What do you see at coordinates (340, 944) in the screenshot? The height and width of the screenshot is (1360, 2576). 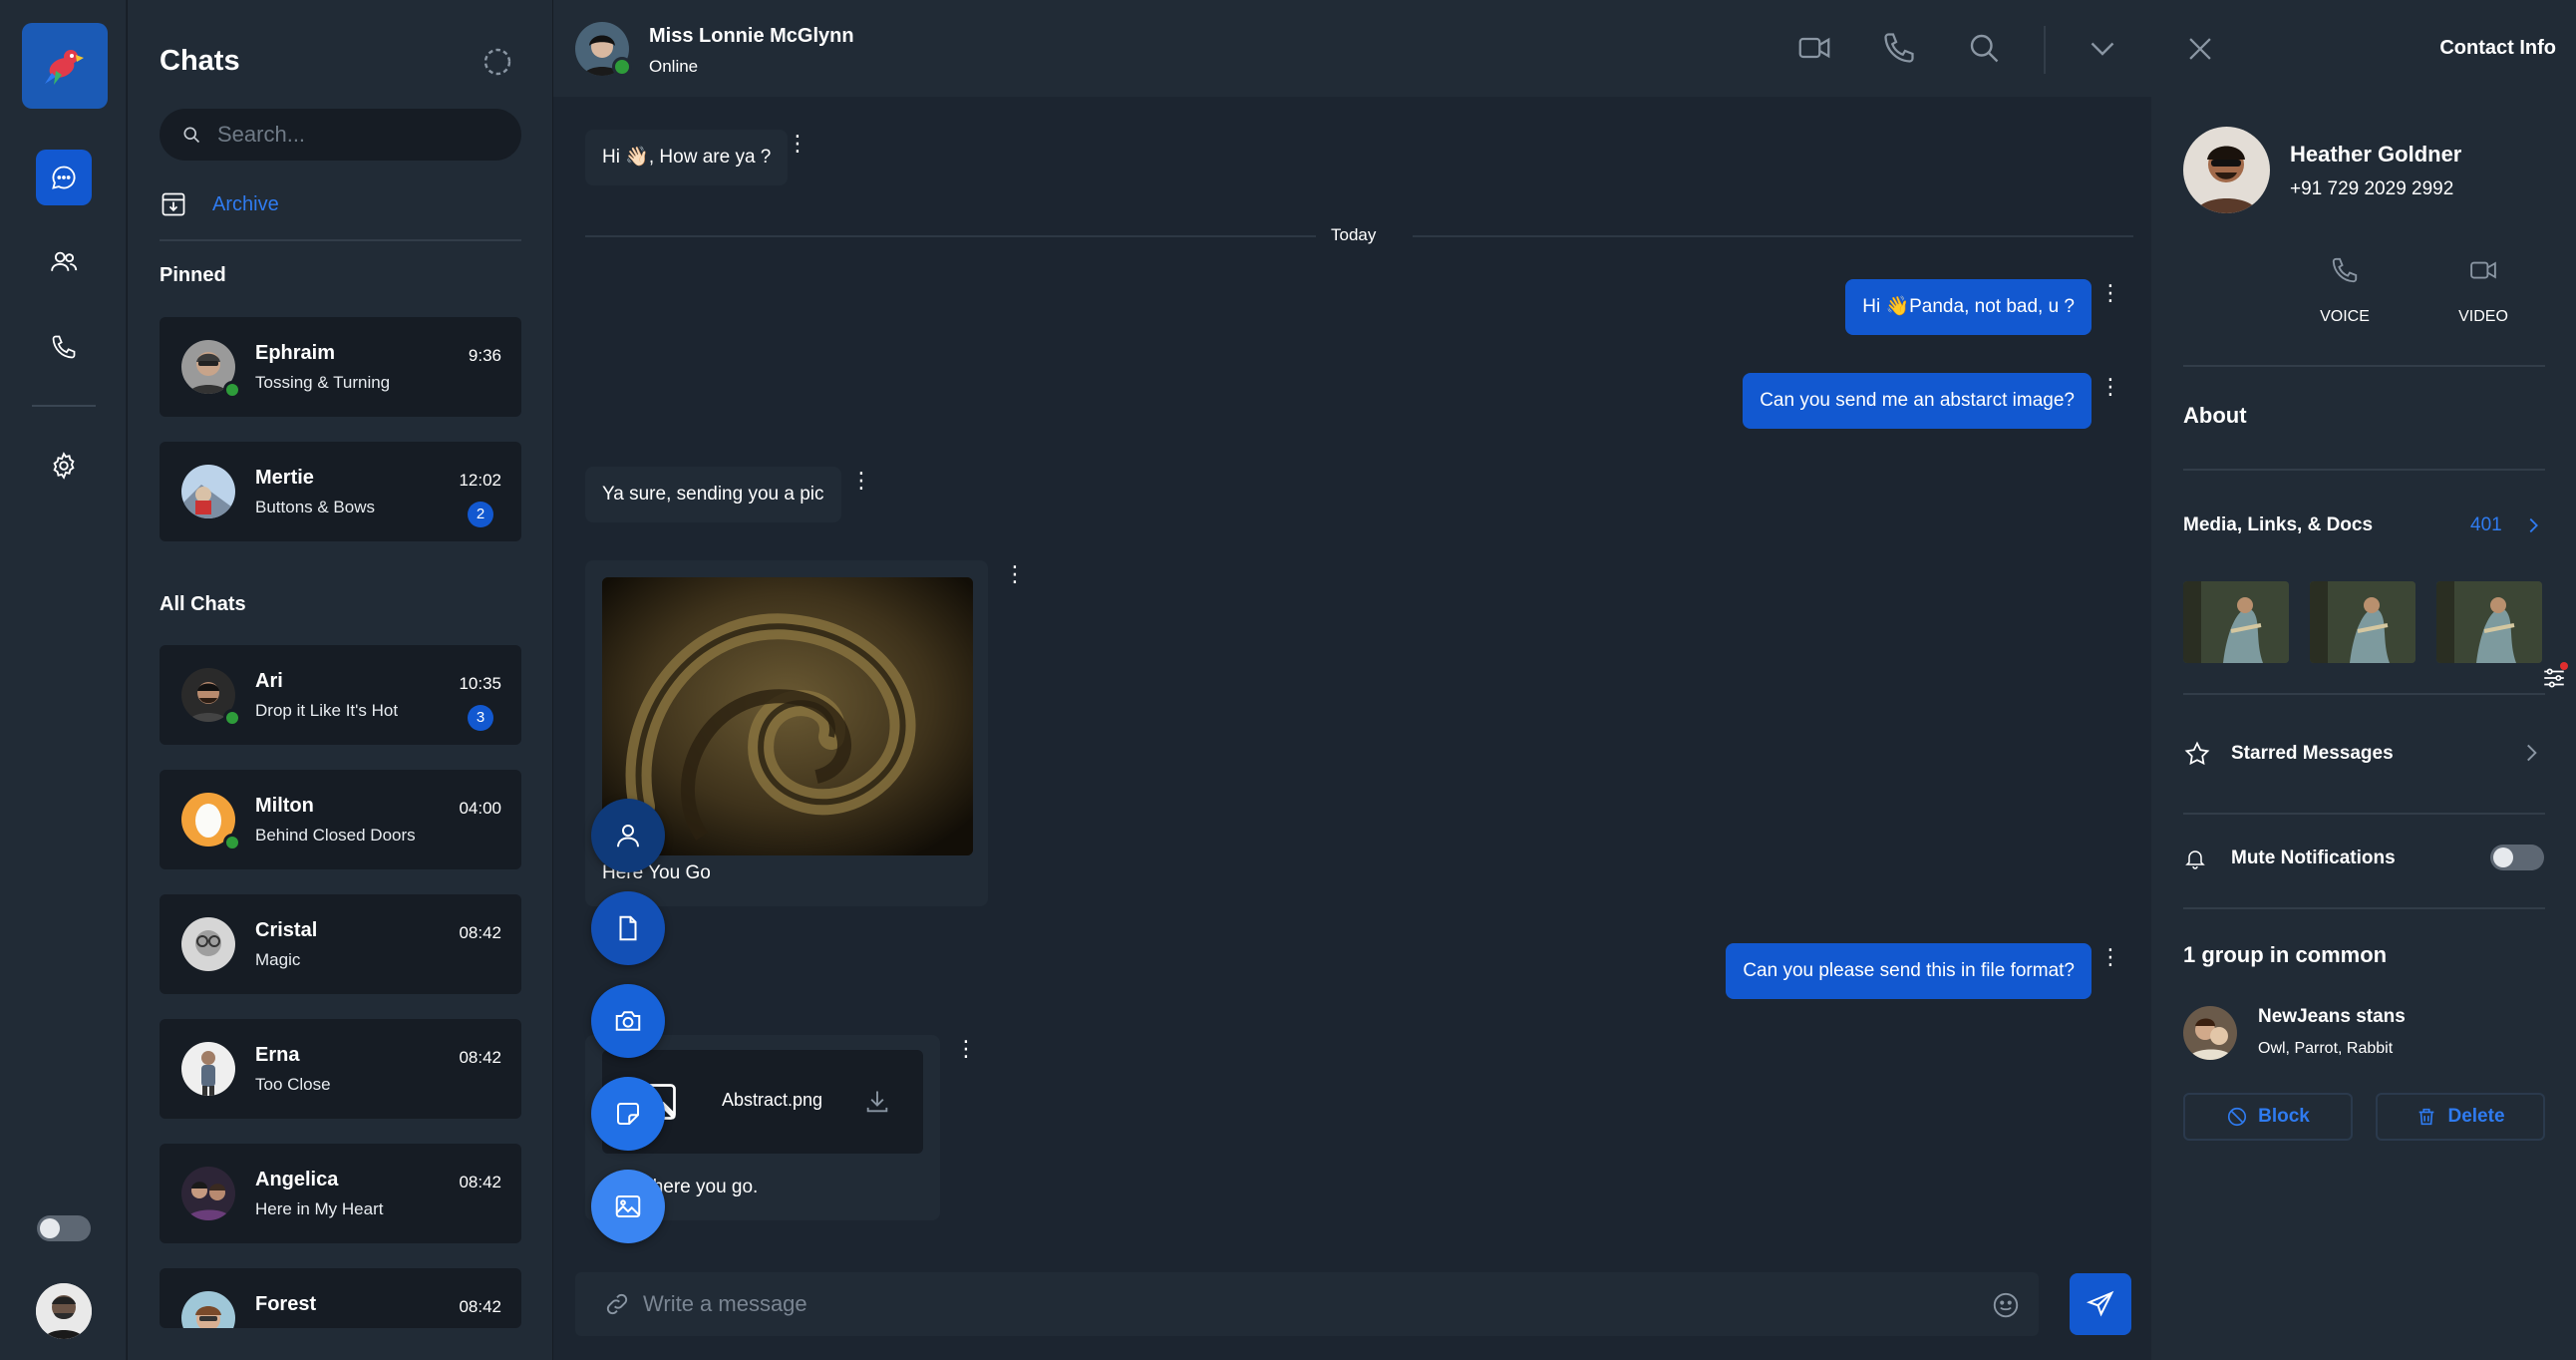 I see `chat-item-cristal: Cristal Magic 08:42` at bounding box center [340, 944].